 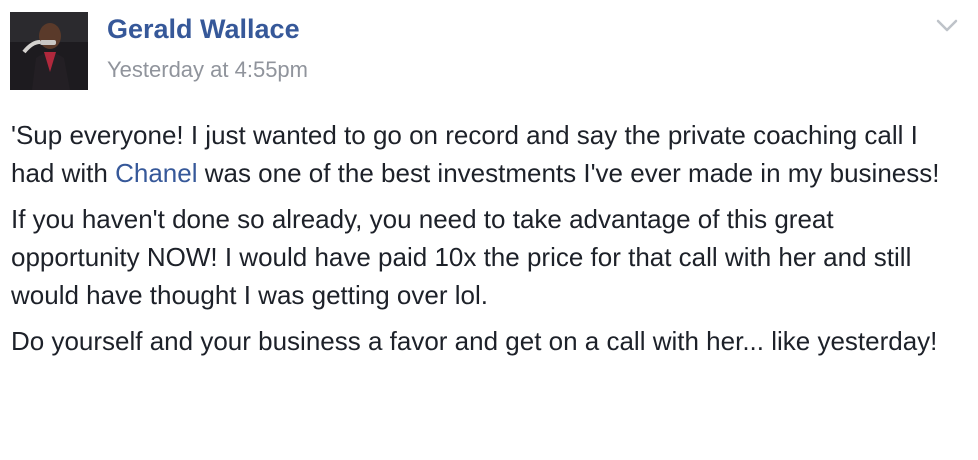 I want to click on avatar, so click(x=49, y=51).